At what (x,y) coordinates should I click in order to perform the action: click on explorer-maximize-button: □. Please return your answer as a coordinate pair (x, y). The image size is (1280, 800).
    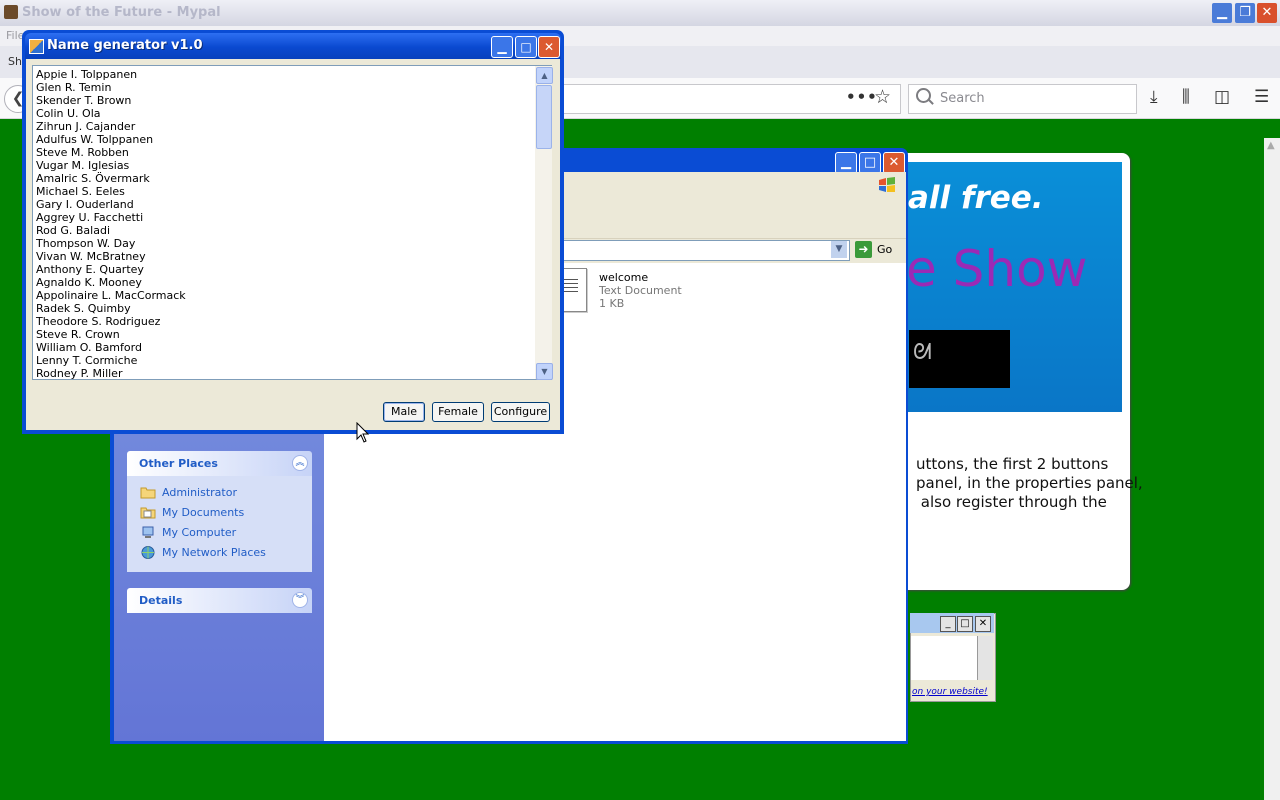
    Looking at the image, I should click on (870, 163).